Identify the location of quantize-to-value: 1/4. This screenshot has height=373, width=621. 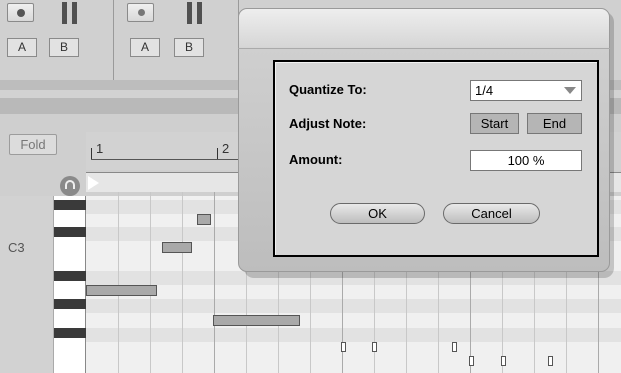
(484, 90).